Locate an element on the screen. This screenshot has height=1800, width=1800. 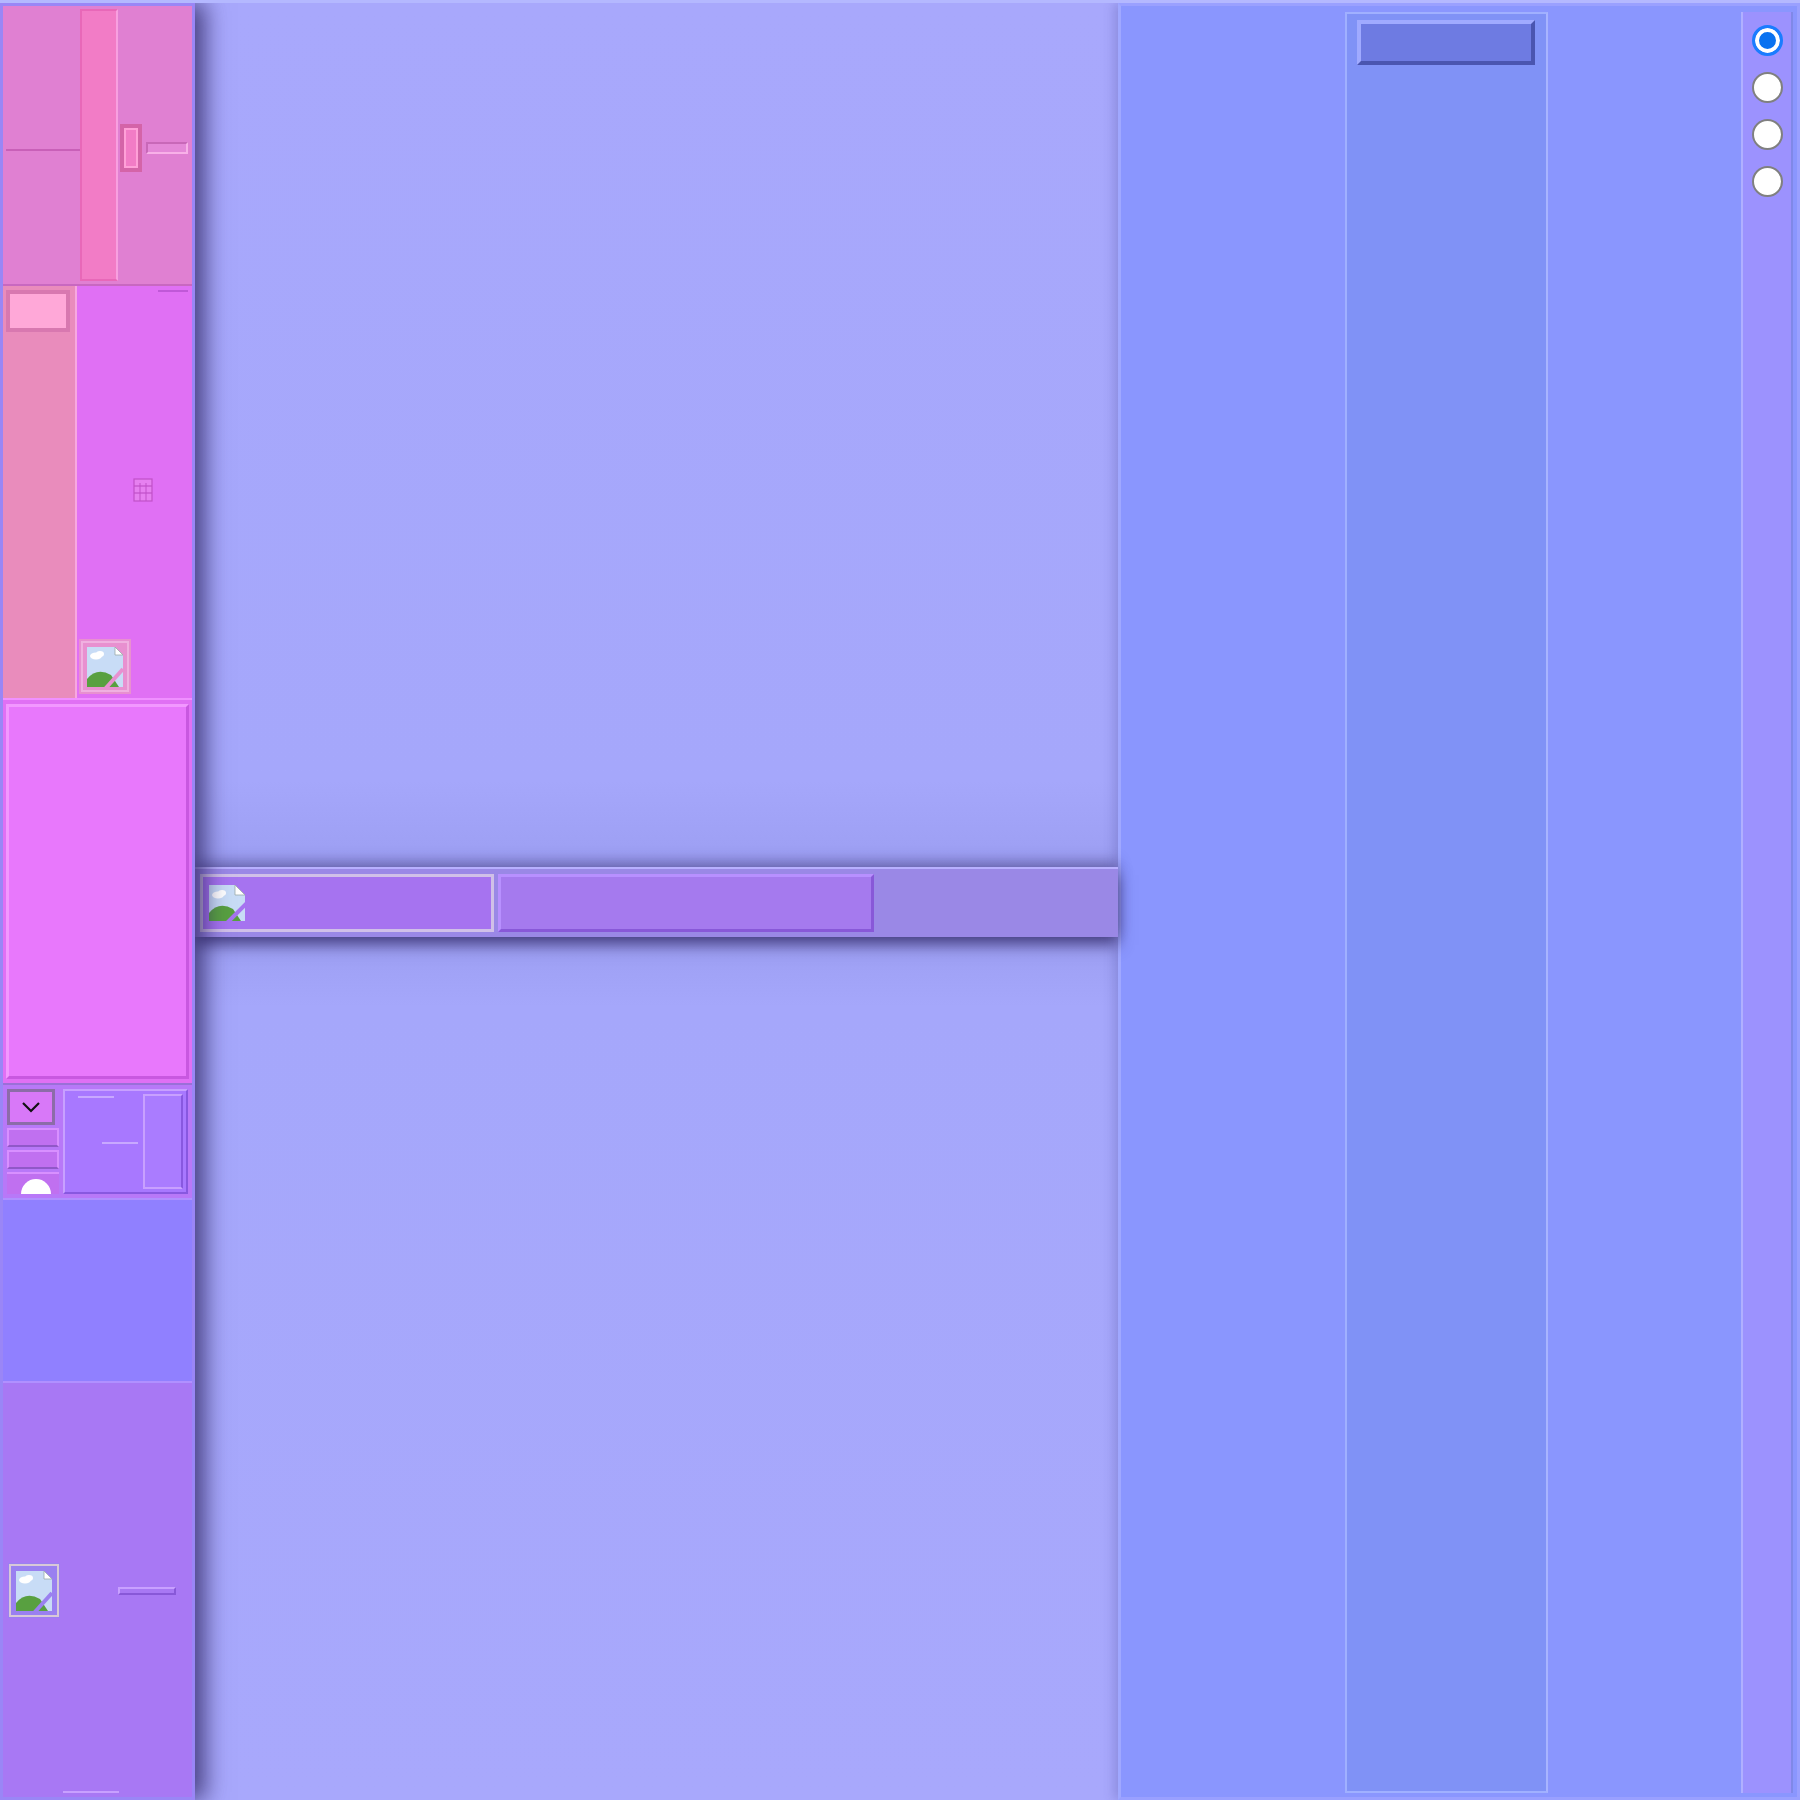
dropdown-button is located at coordinates (31, 1107).